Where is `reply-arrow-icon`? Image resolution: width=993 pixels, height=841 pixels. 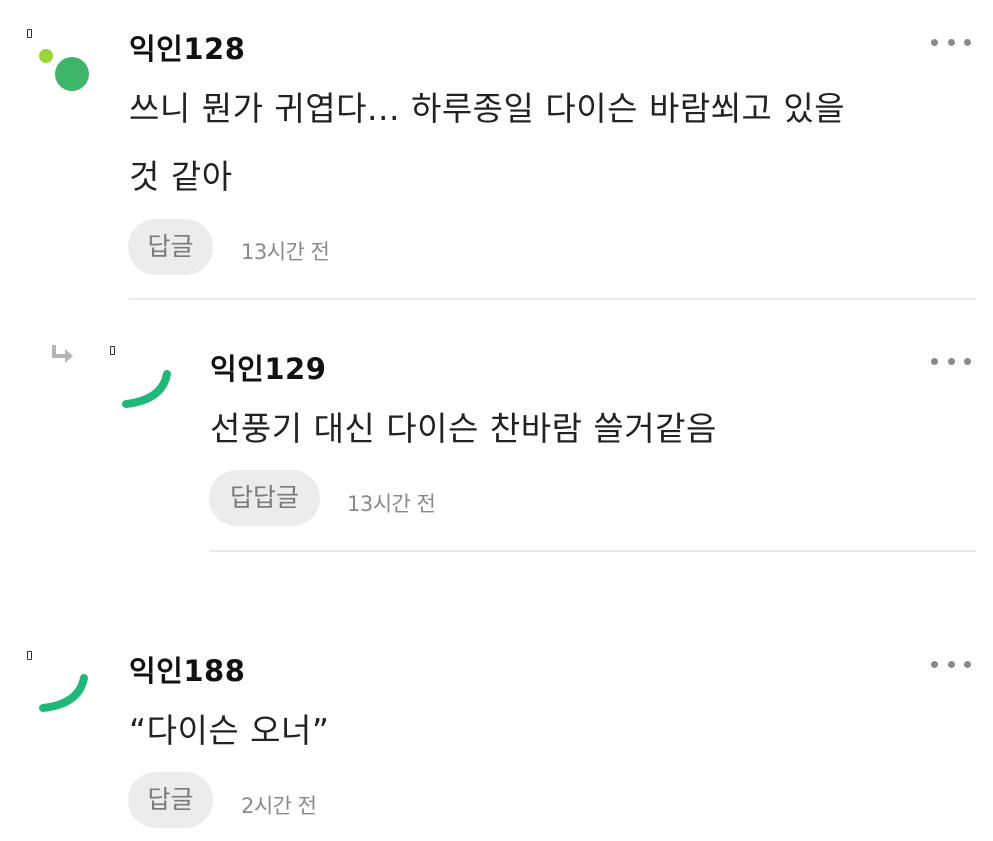 reply-arrow-icon is located at coordinates (63, 356).